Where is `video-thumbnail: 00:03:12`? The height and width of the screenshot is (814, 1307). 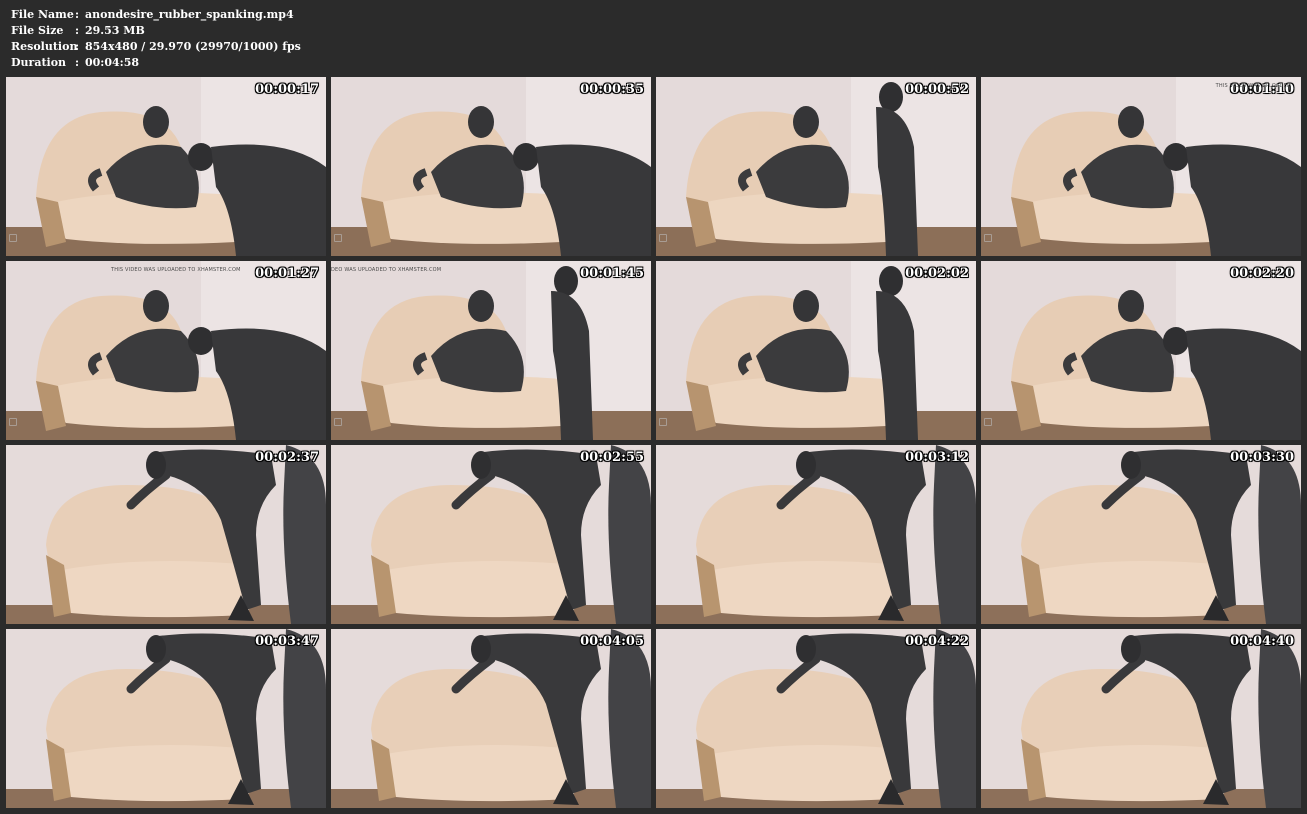 video-thumbnail: 00:03:12 is located at coordinates (816, 534).